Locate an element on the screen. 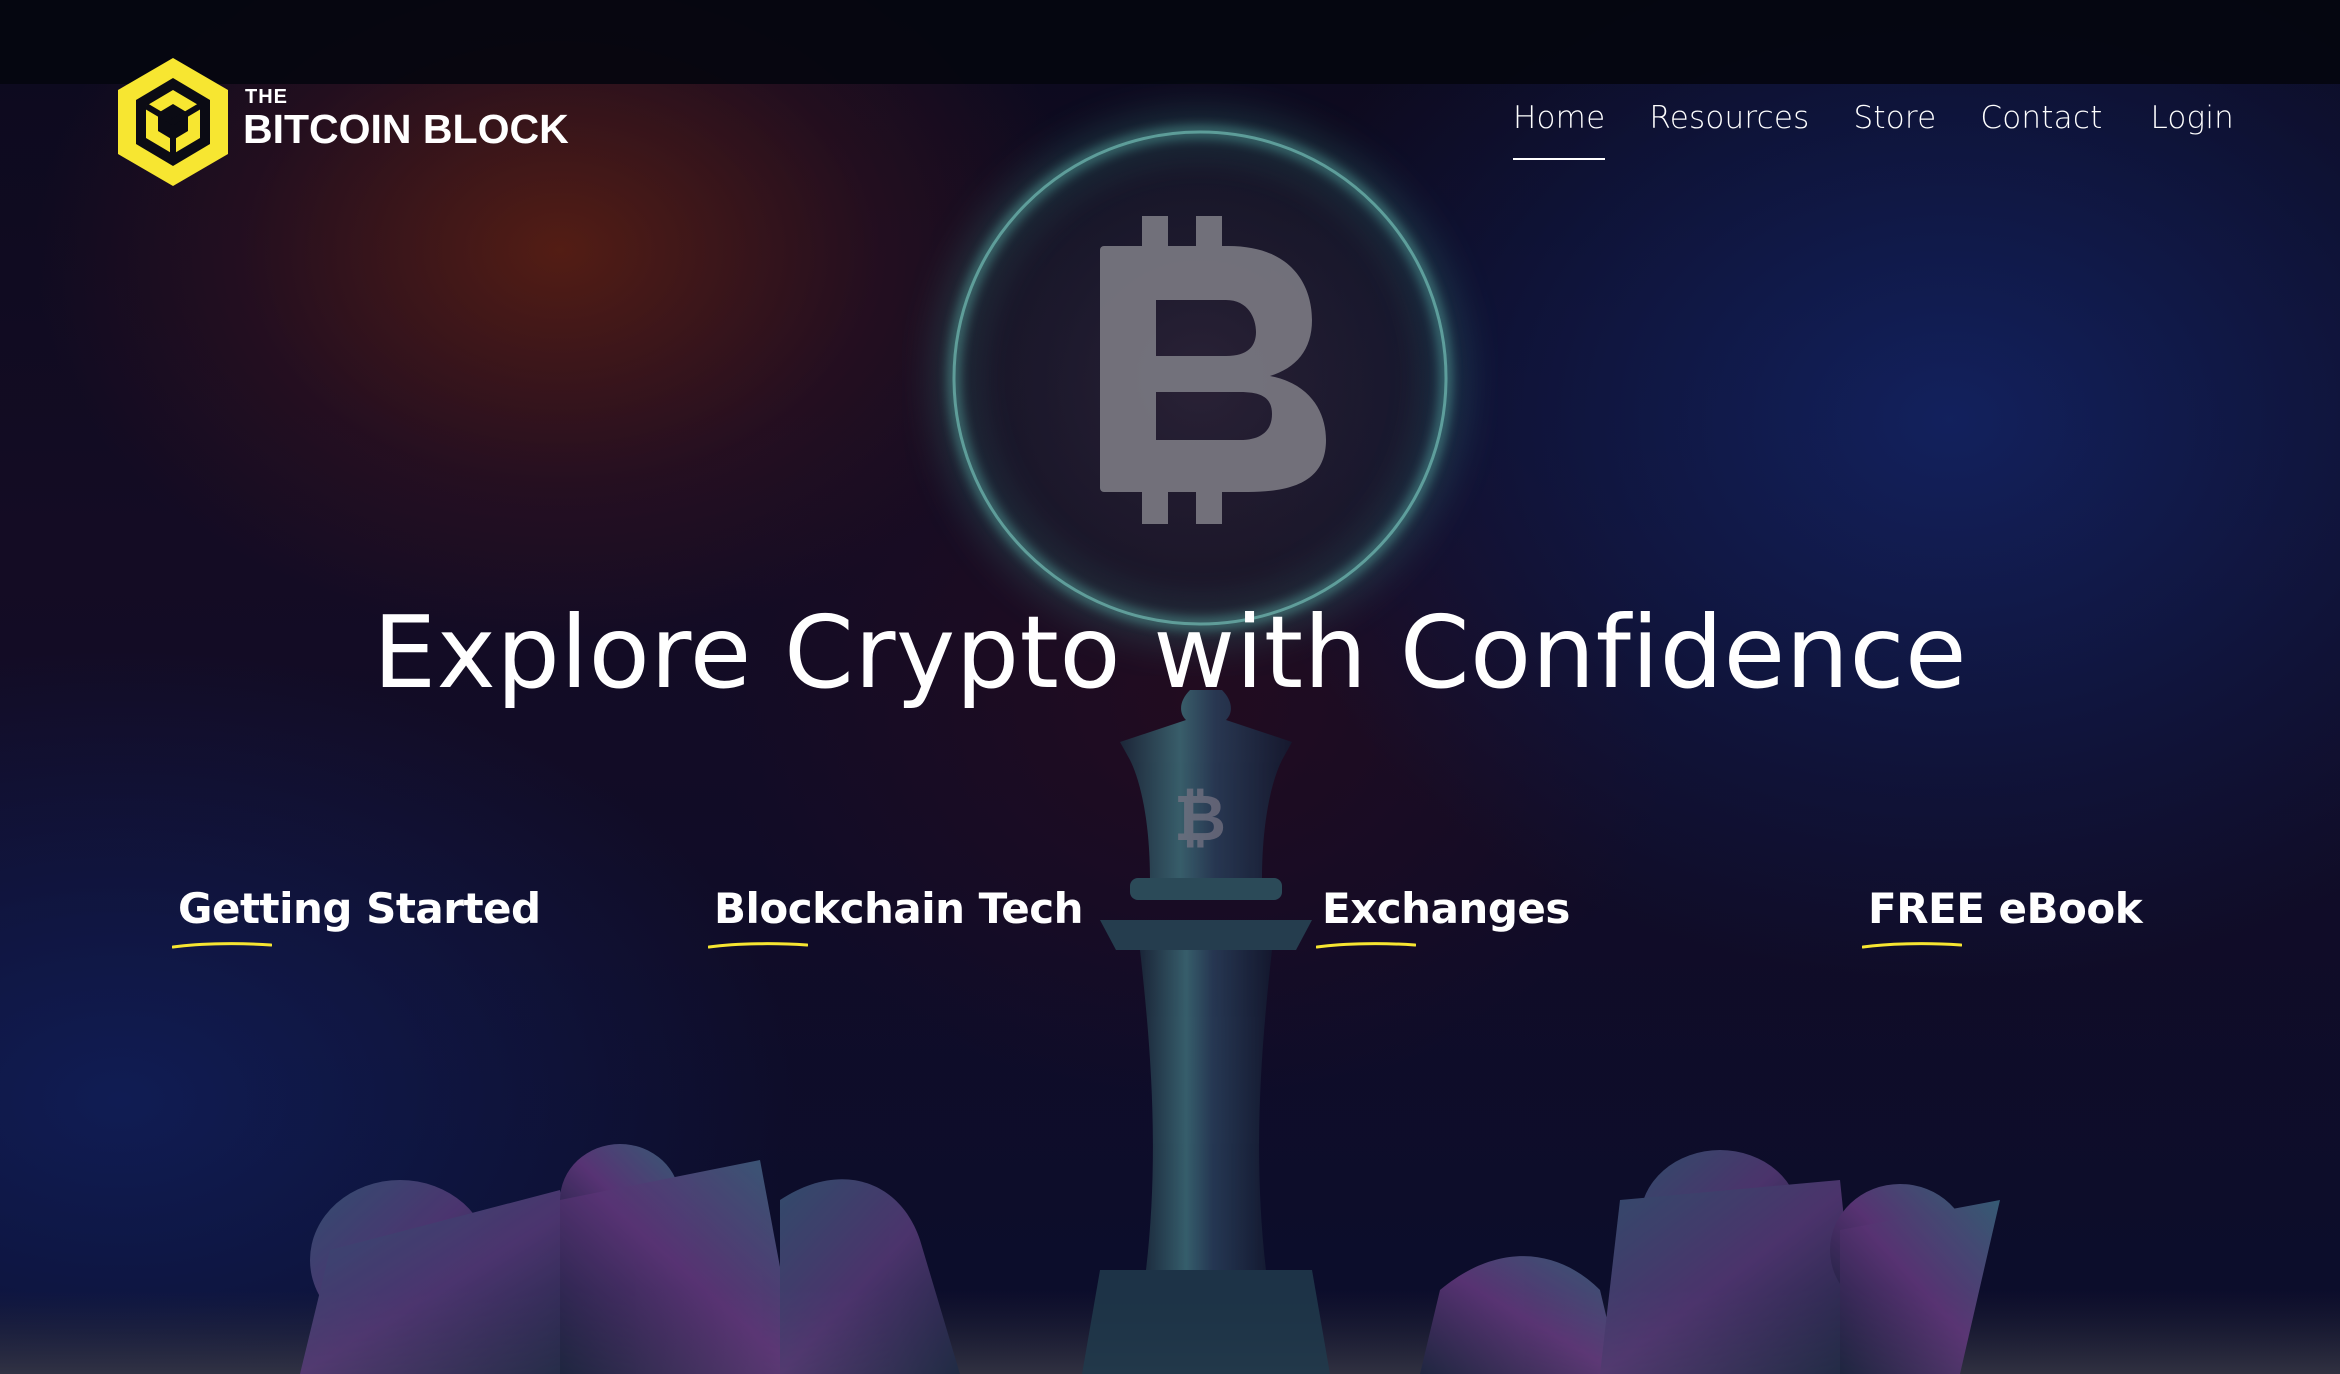  brand-logo: THE BITCOIN BLOCK is located at coordinates (340, 124).